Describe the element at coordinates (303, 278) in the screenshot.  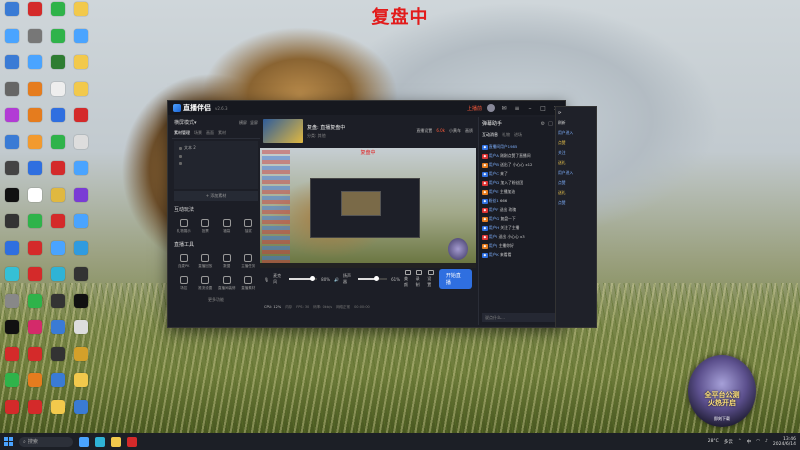
I see `mic-volume-slider` at that location.